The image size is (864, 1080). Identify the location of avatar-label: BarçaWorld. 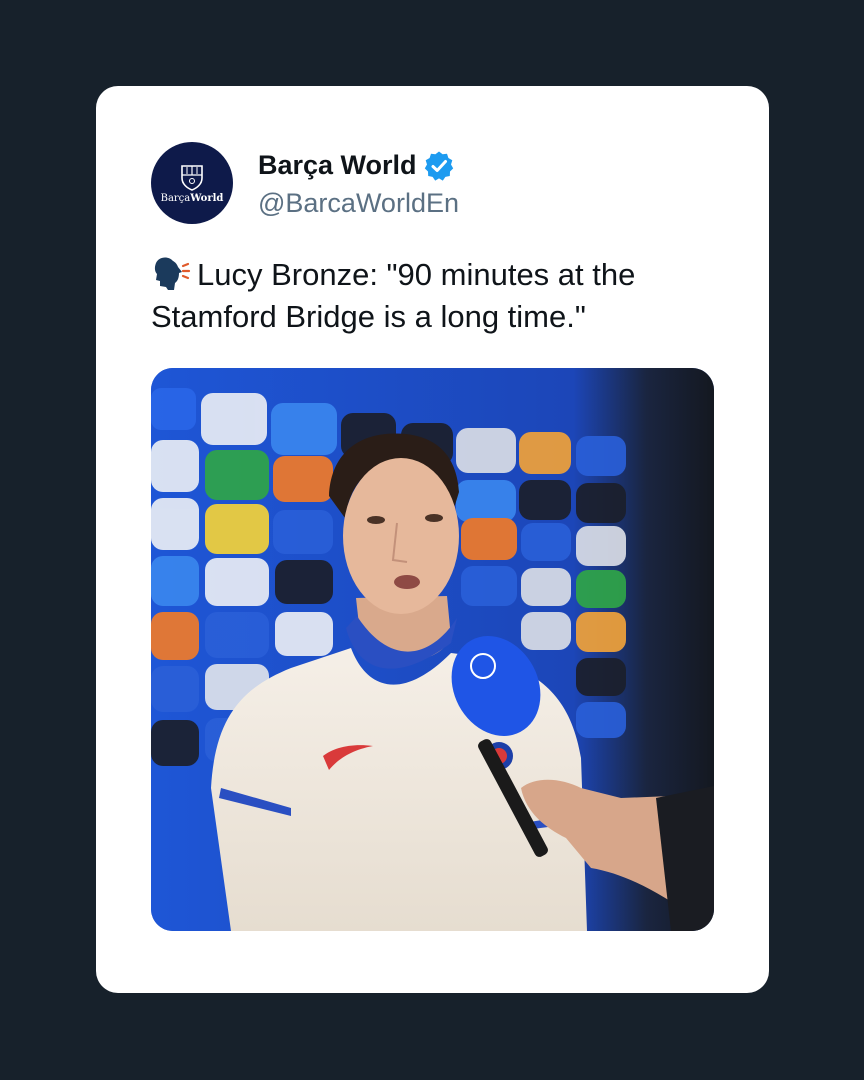
(192, 198).